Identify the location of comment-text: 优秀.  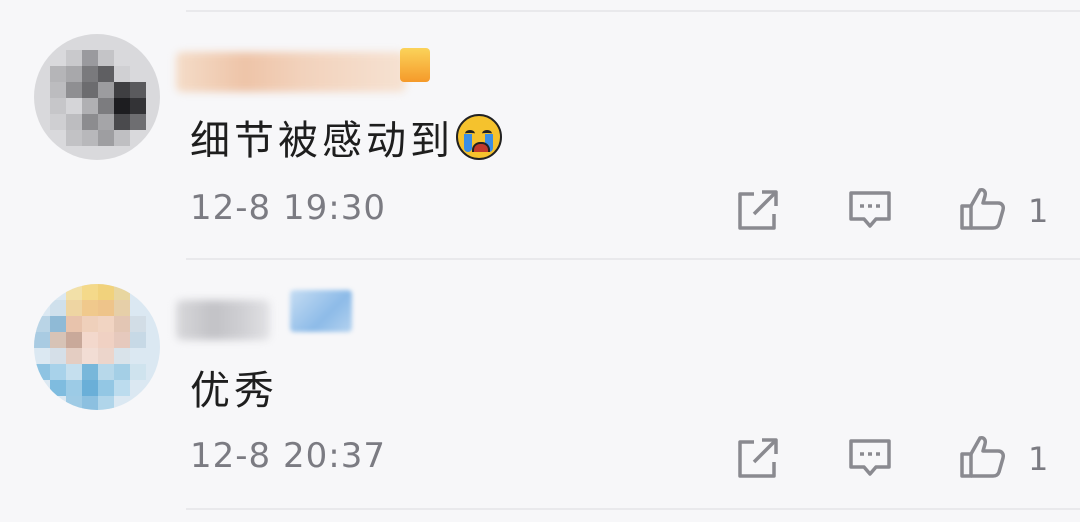
(234, 387).